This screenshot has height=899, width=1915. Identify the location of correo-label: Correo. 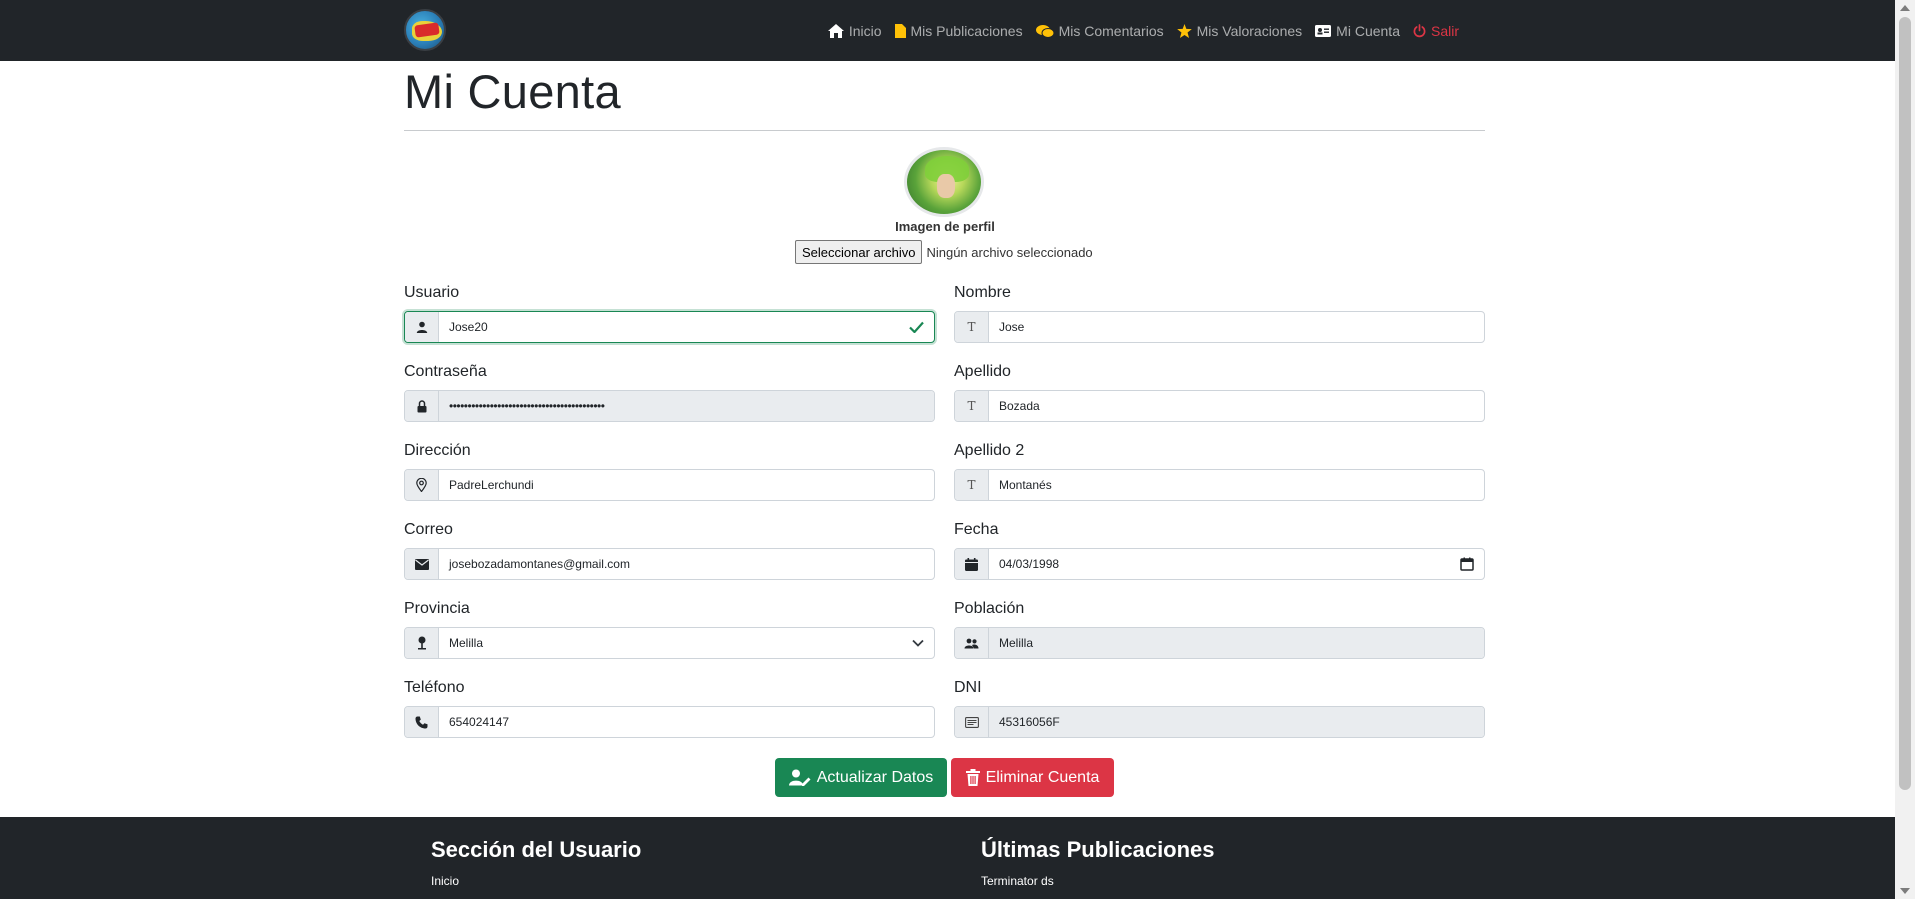
(428, 529).